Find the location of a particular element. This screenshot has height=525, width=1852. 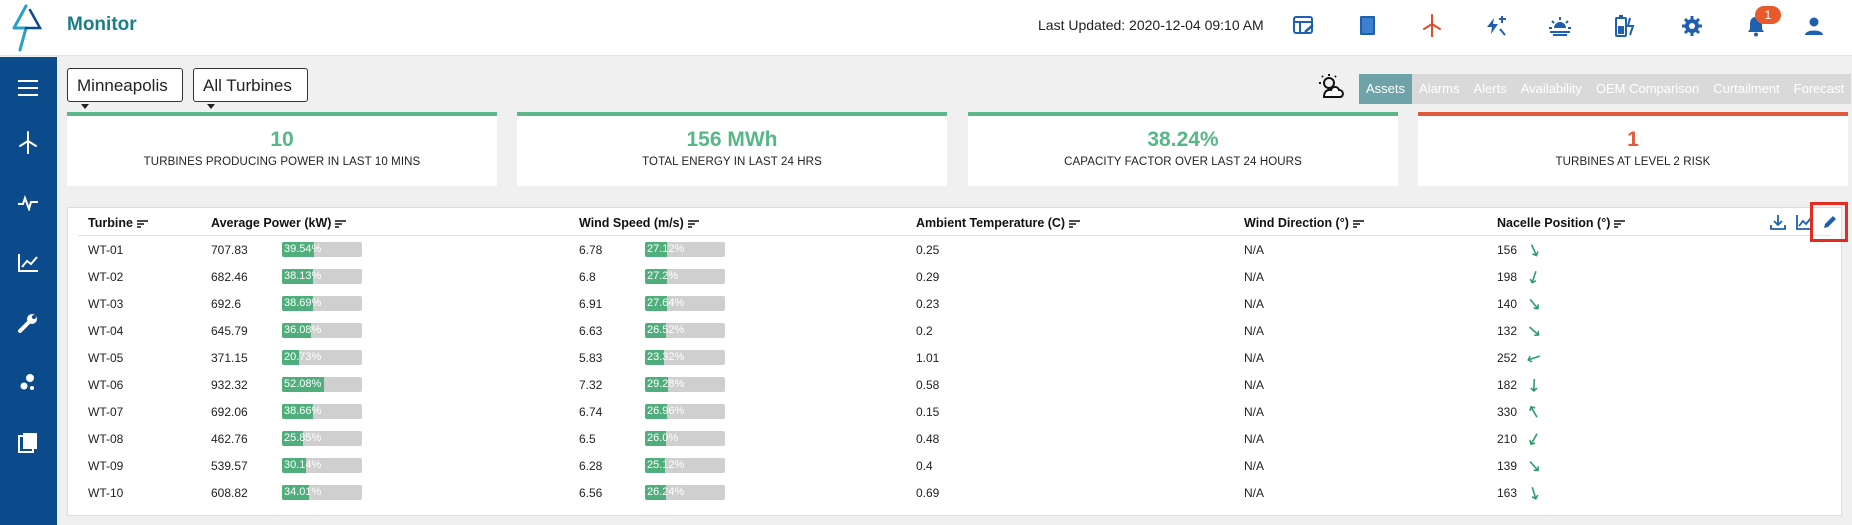

tab-assets: Assets is located at coordinates (1386, 89).